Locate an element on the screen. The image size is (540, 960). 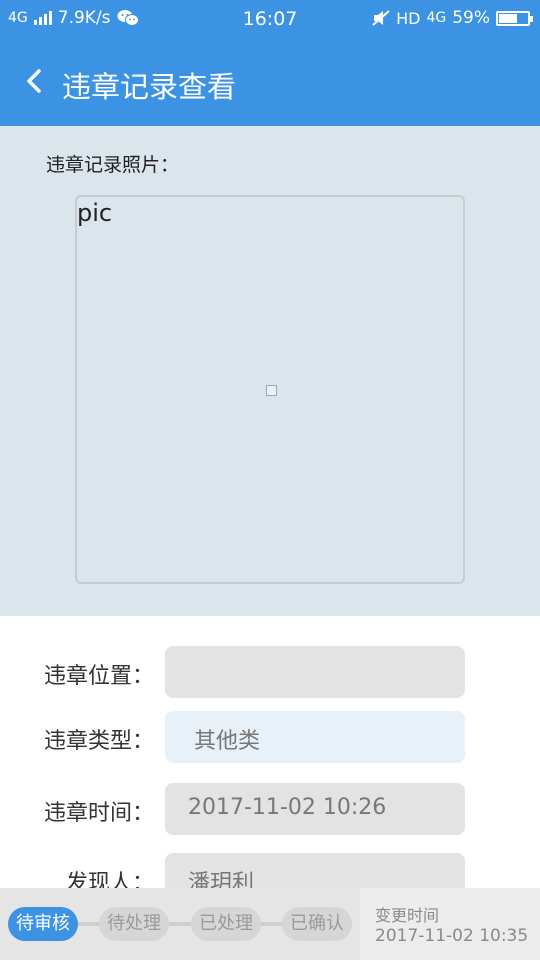
location-label: 违章位置： is located at coordinates (98, 676).